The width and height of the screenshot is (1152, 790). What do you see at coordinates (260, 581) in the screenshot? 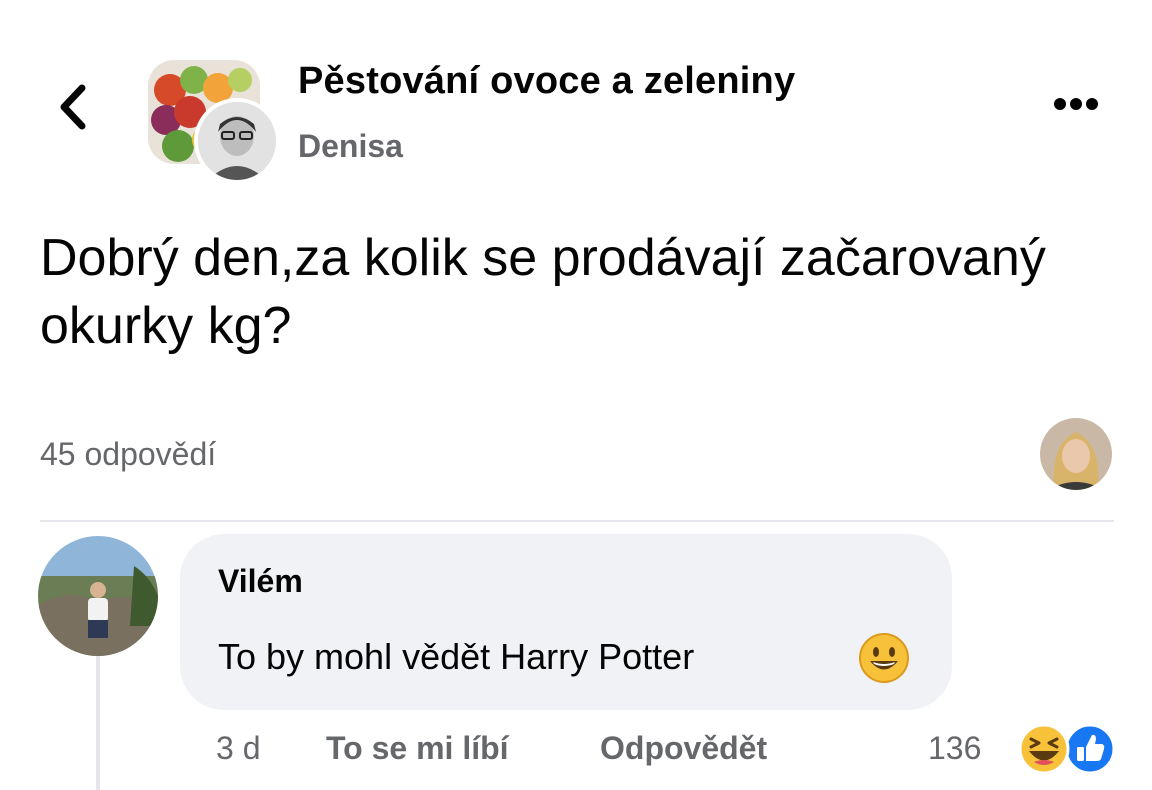
I see `commenter-name: Vilém` at bounding box center [260, 581].